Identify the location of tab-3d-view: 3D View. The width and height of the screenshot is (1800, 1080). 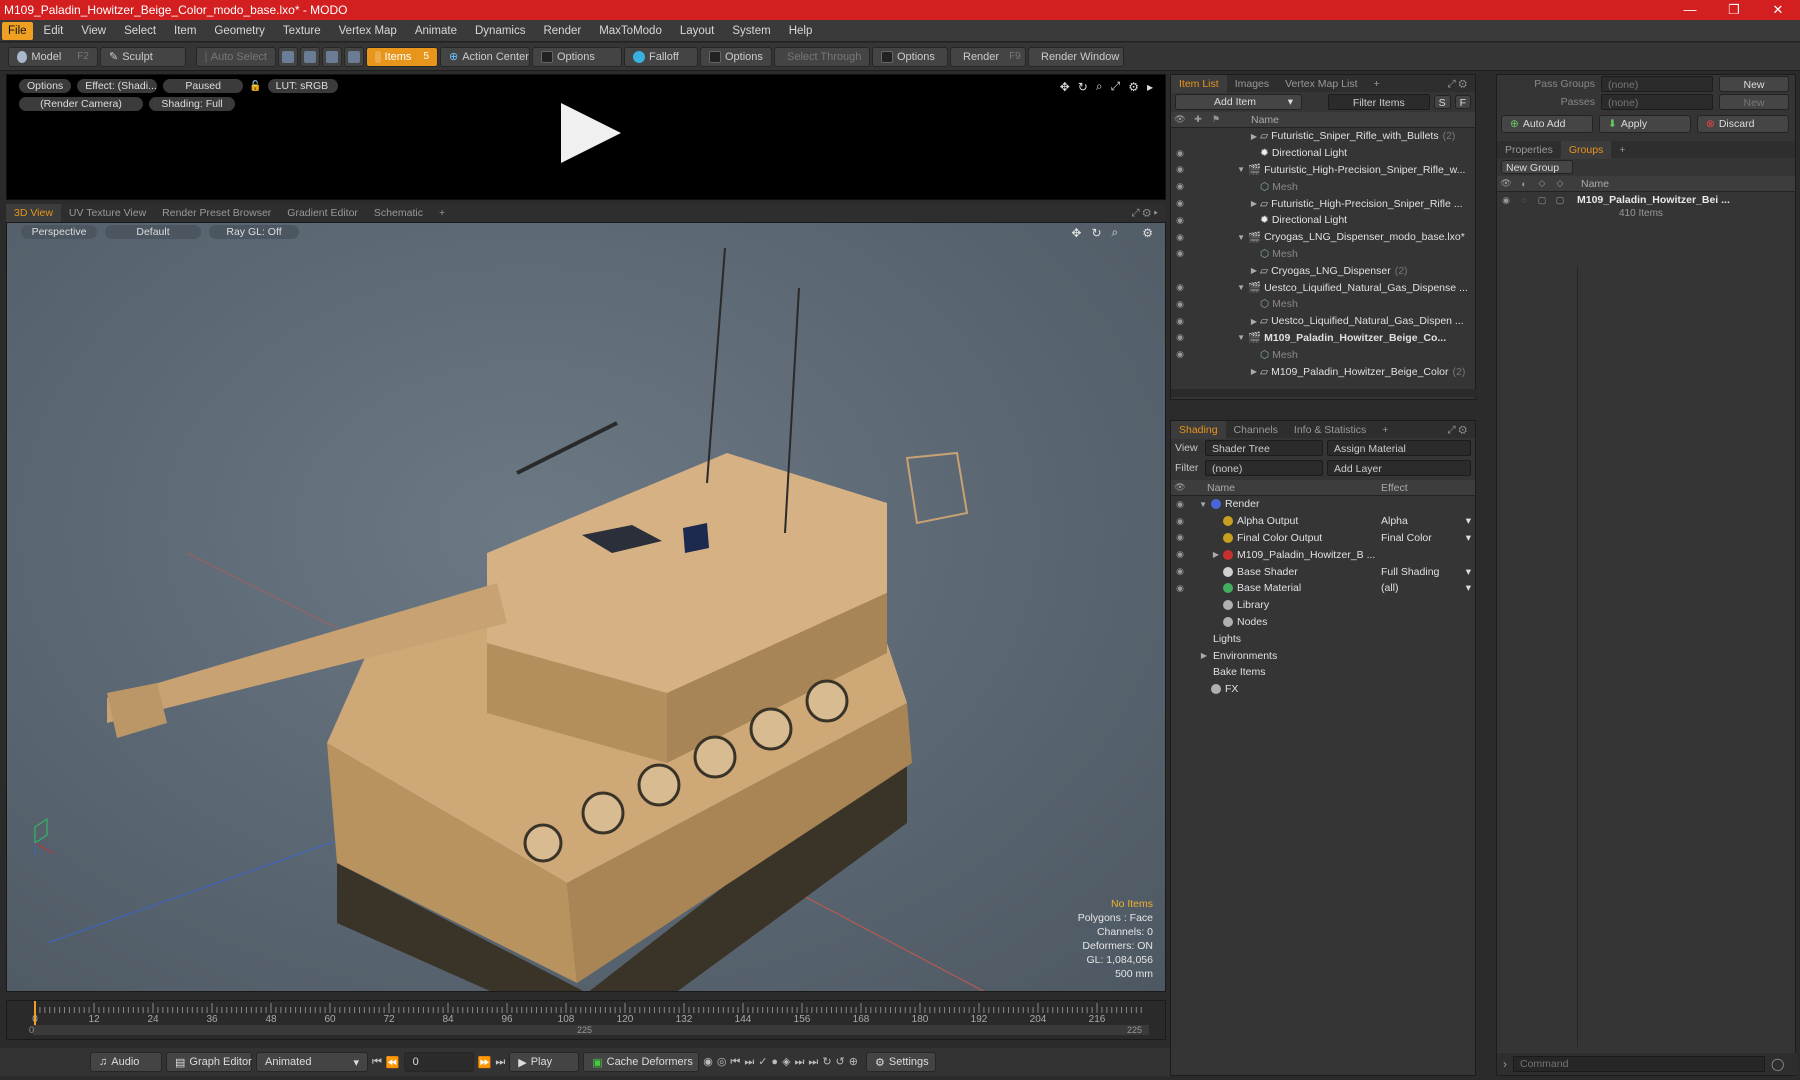
(33, 213).